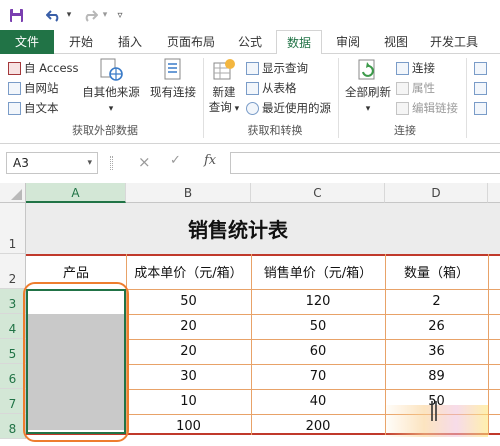 This screenshot has height=446, width=500. Describe the element at coordinates (172, 69) in the screenshot. I see `existing-connections-icon` at that location.